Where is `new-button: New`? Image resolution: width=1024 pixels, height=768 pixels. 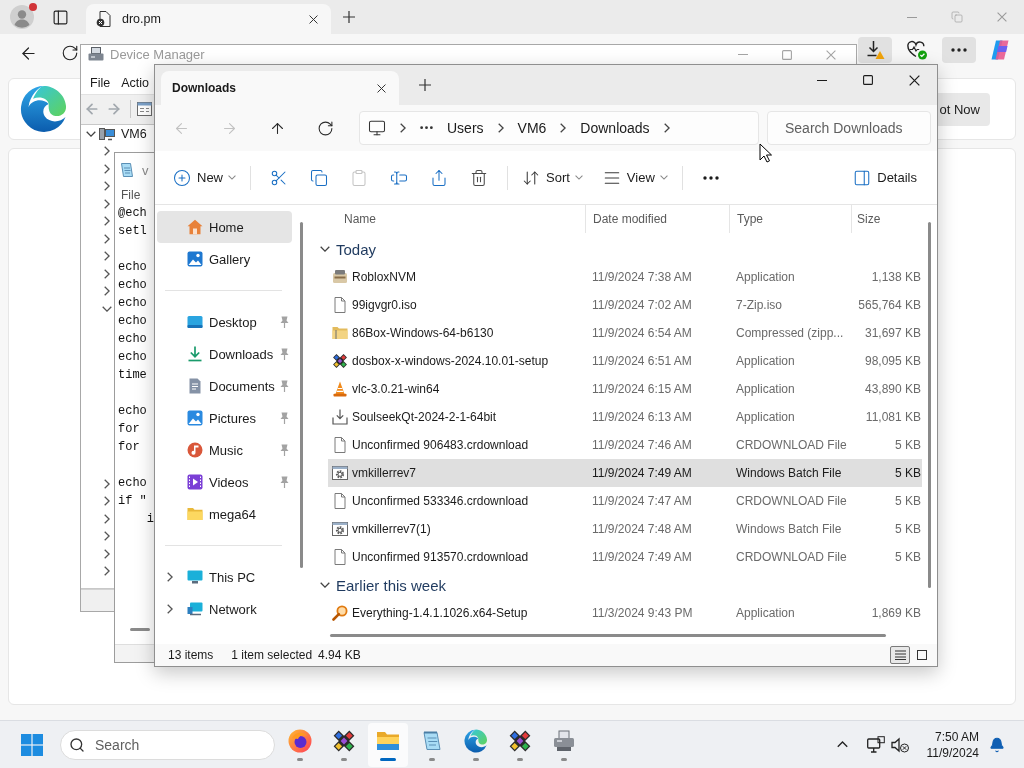
new-button: New is located at coordinates (204, 177).